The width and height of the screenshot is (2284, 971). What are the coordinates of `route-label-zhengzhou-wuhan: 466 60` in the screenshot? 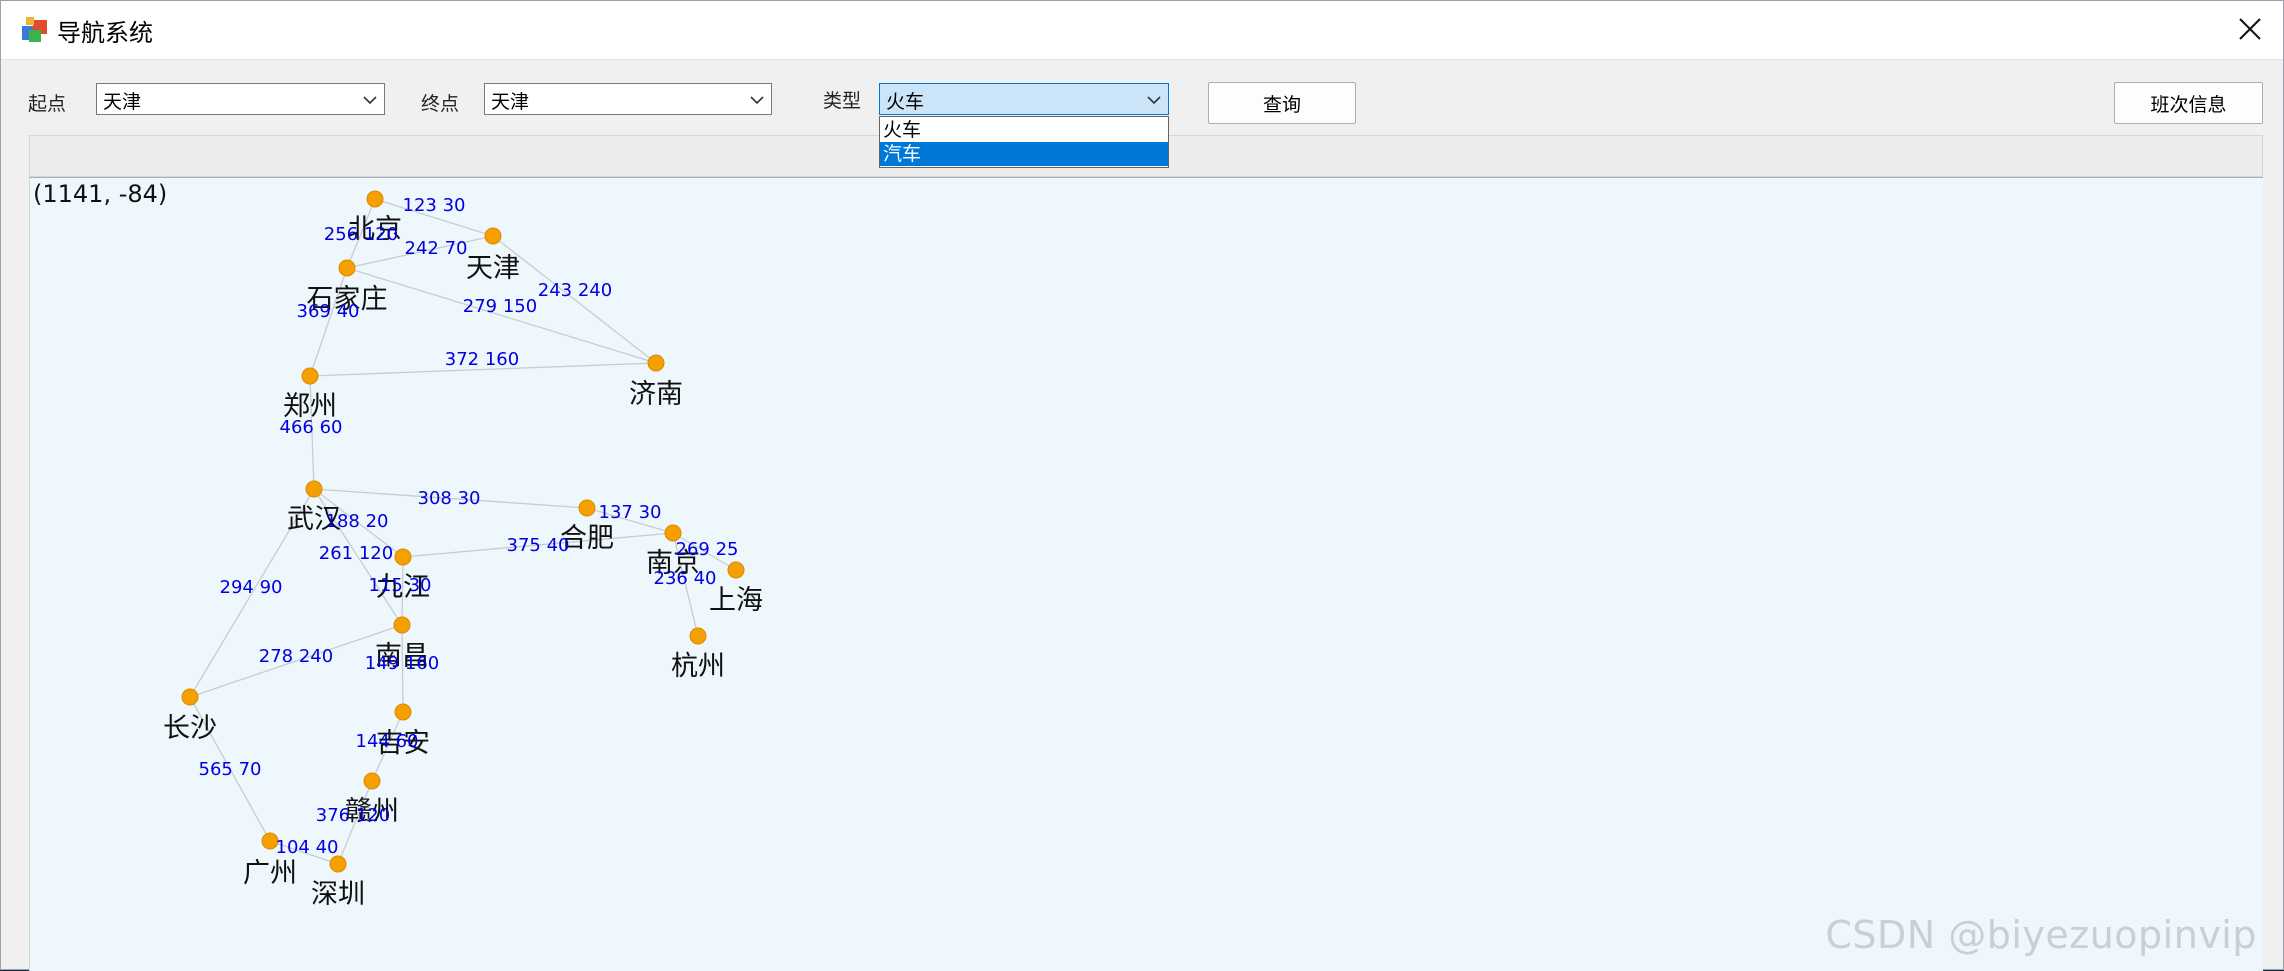 It's located at (311, 427).